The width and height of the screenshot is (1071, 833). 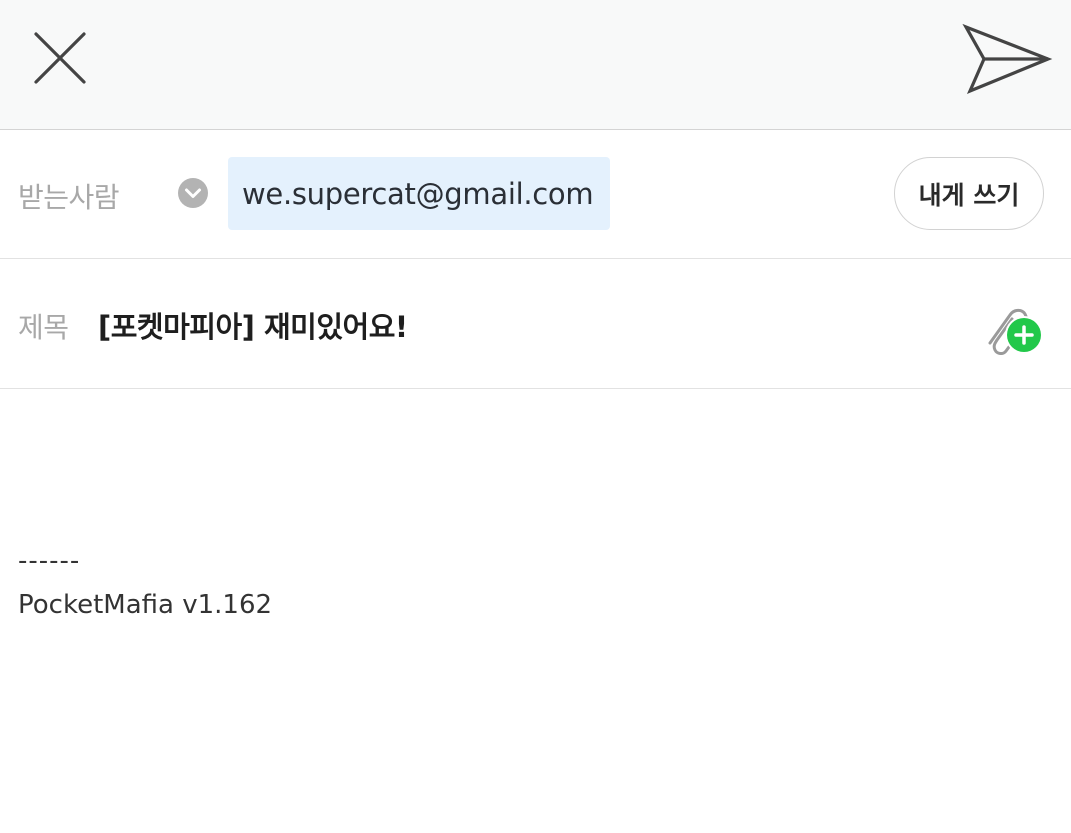 I want to click on send-icon, so click(x=1008, y=59).